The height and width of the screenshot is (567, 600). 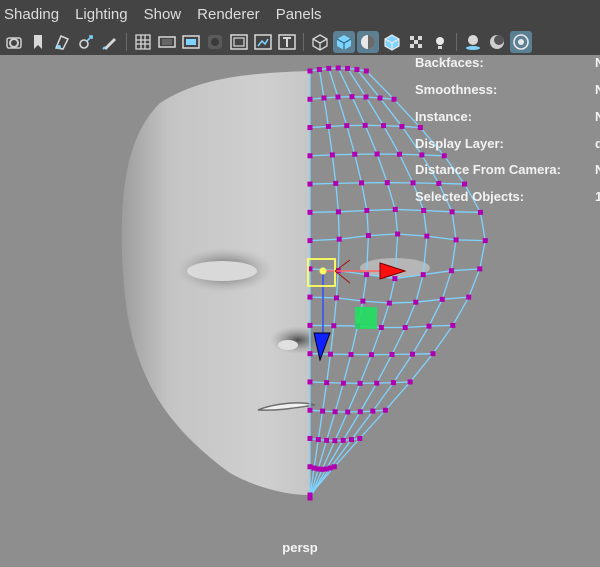 What do you see at coordinates (287, 42) in the screenshot?
I see `safe-title-icon` at bounding box center [287, 42].